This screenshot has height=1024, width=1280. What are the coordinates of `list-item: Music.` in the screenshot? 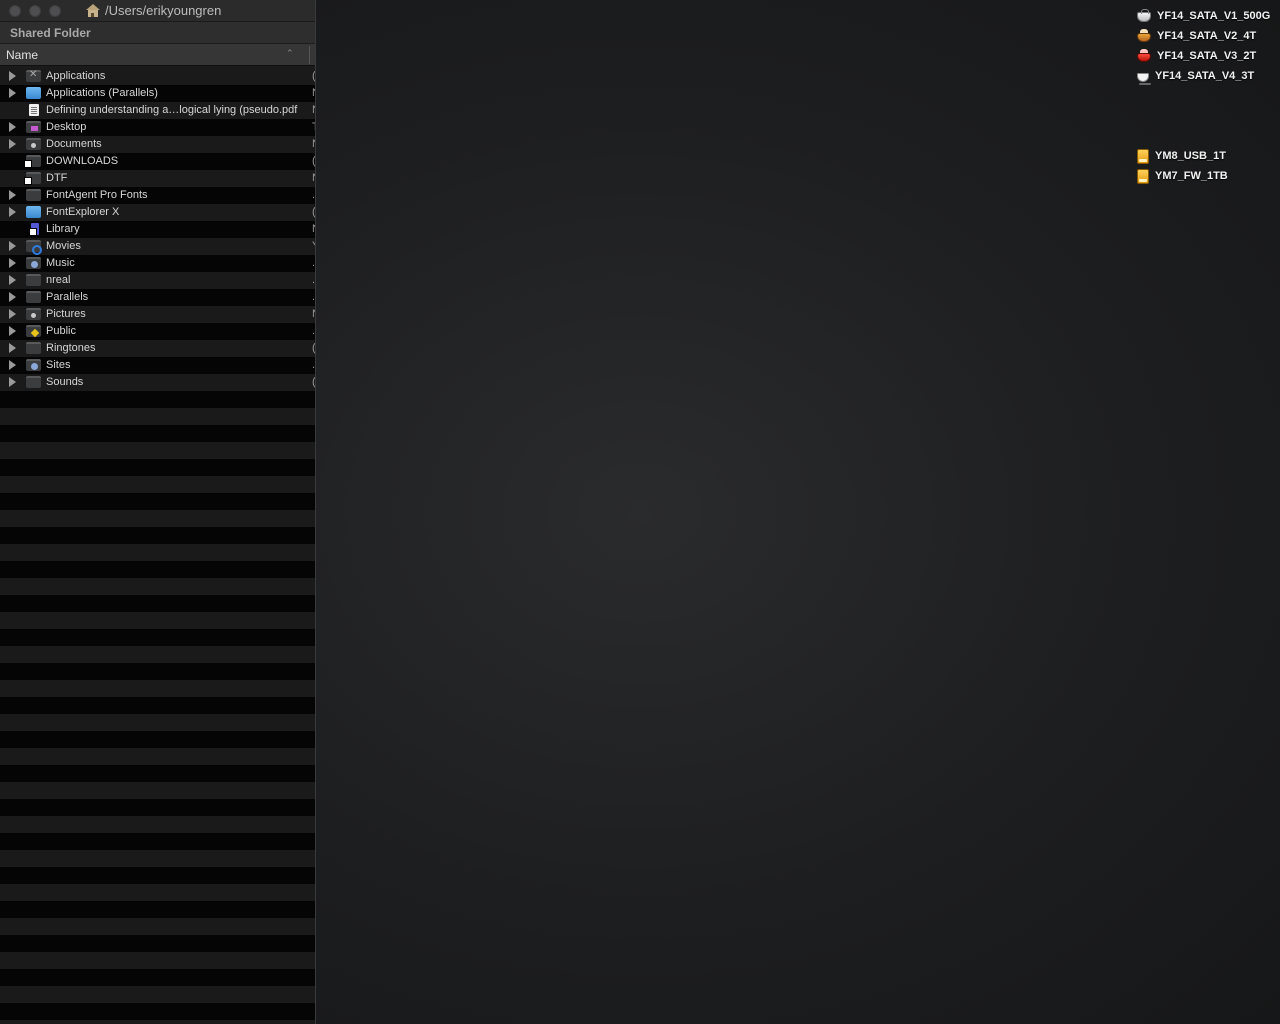 It's located at (158, 263).